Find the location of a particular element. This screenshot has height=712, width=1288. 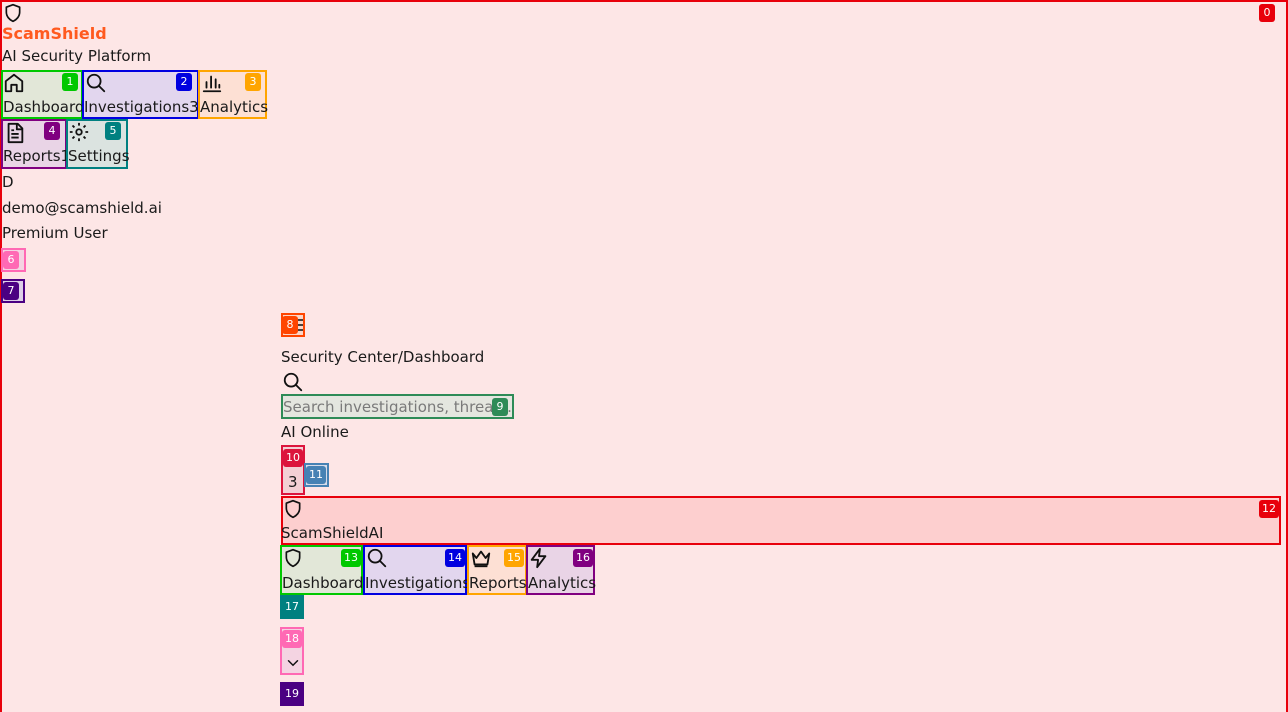

subnav-label: Reports is located at coordinates (498, 583).